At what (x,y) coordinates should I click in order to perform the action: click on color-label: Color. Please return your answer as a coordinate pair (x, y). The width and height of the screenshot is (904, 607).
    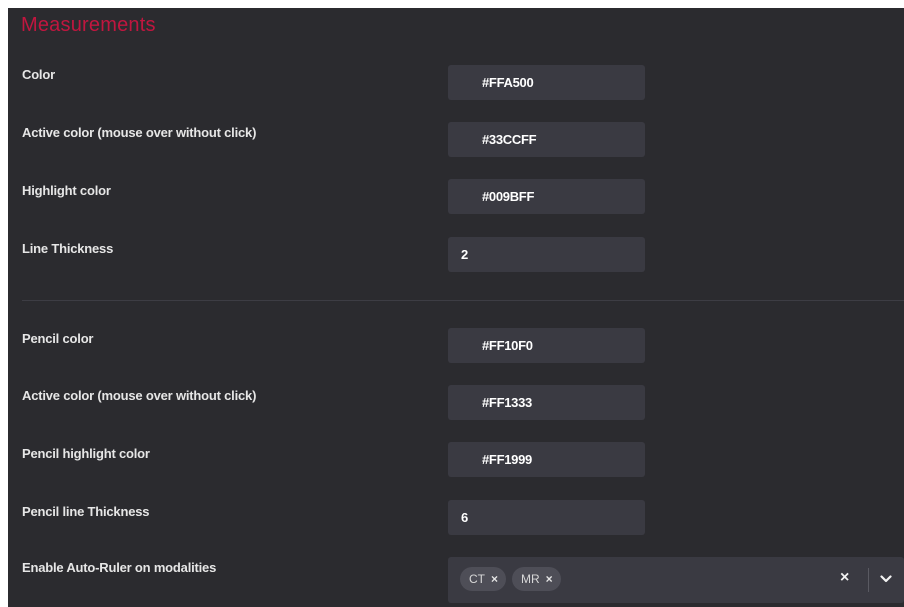
    Looking at the image, I should click on (38, 74).